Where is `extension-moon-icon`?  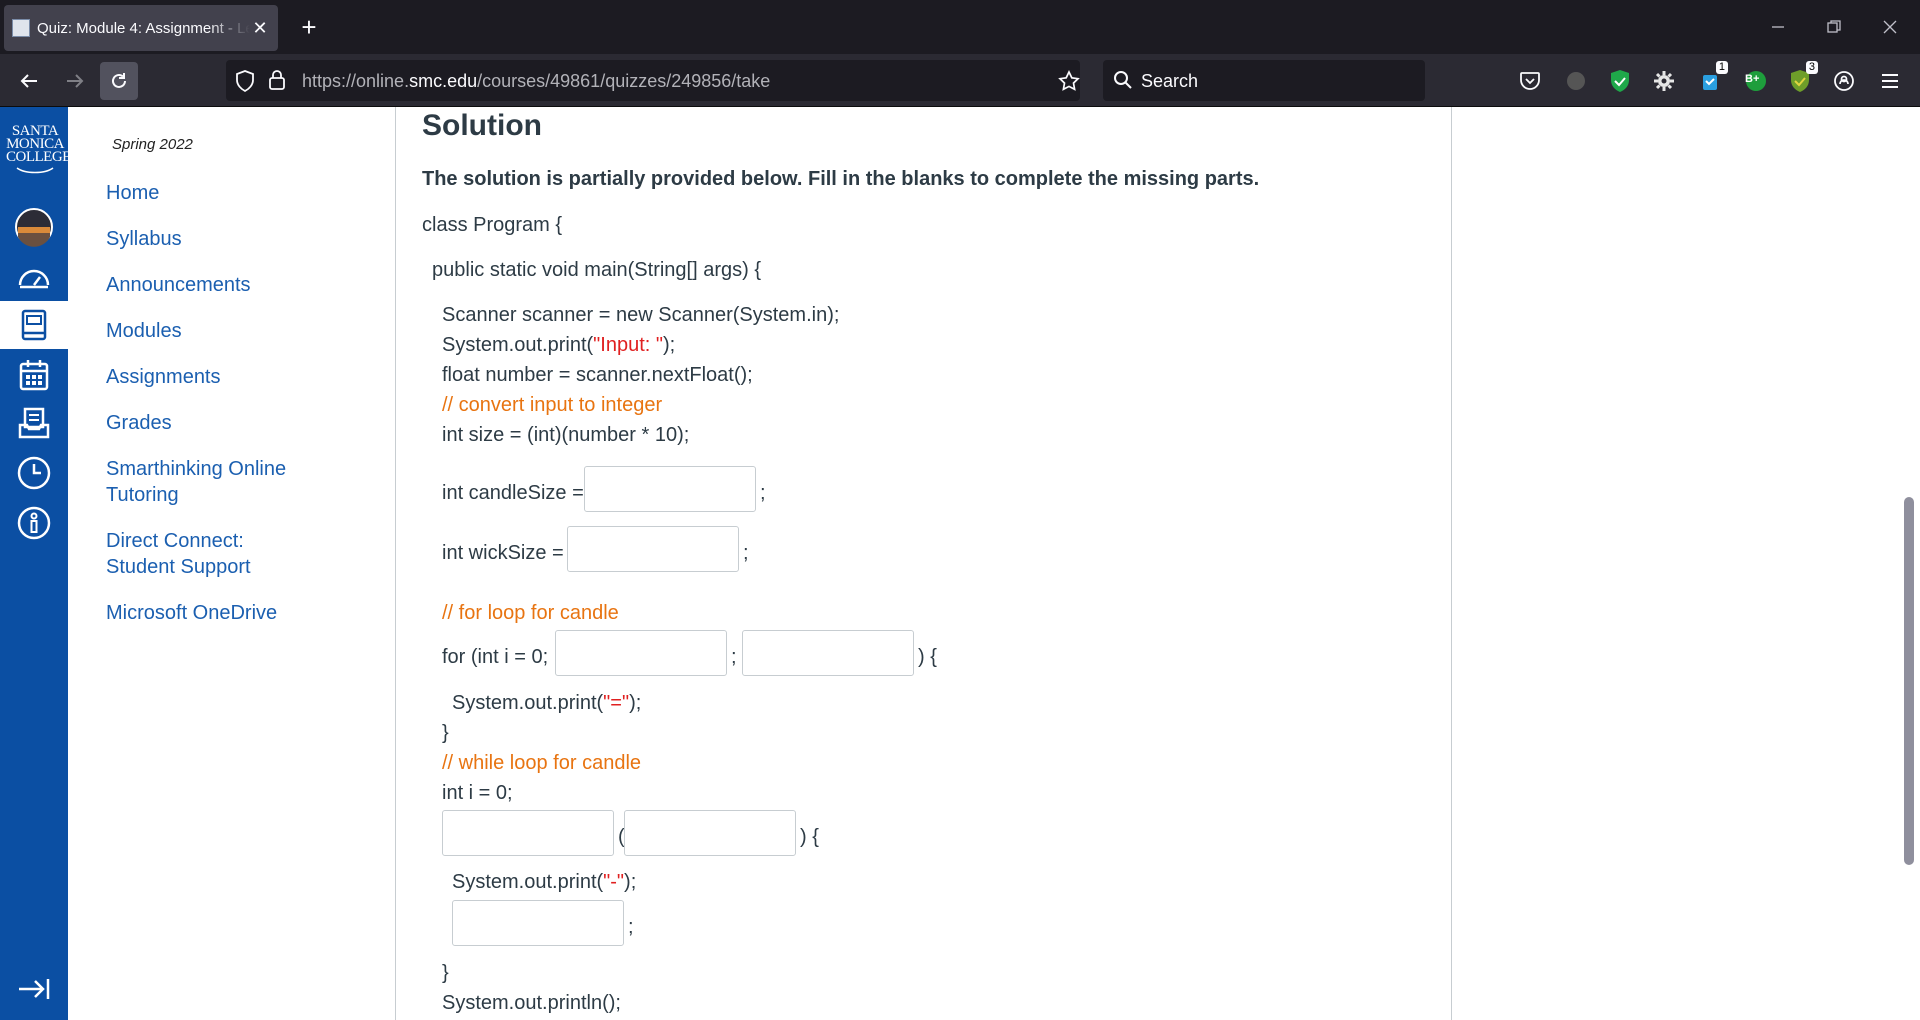 extension-moon-icon is located at coordinates (1576, 81).